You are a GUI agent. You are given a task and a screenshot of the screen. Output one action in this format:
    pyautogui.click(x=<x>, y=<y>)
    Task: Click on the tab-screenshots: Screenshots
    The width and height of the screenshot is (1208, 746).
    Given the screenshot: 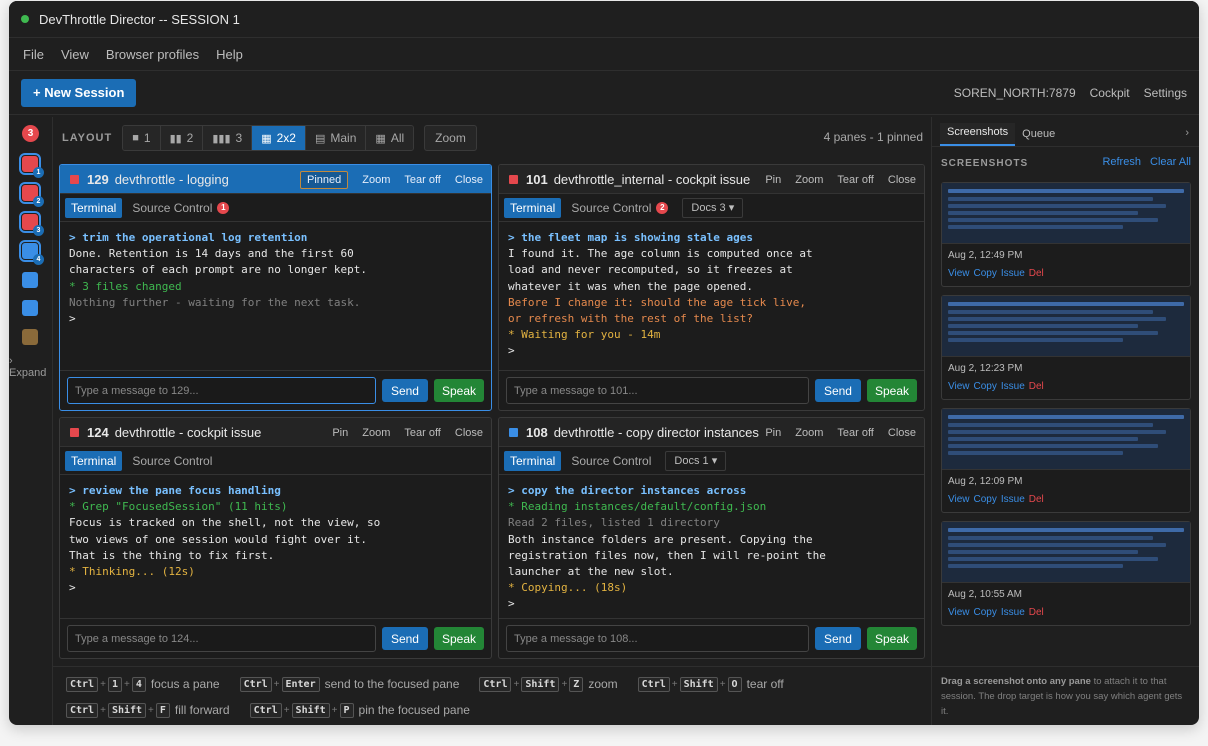 What is the action you would take?
    pyautogui.click(x=978, y=134)
    